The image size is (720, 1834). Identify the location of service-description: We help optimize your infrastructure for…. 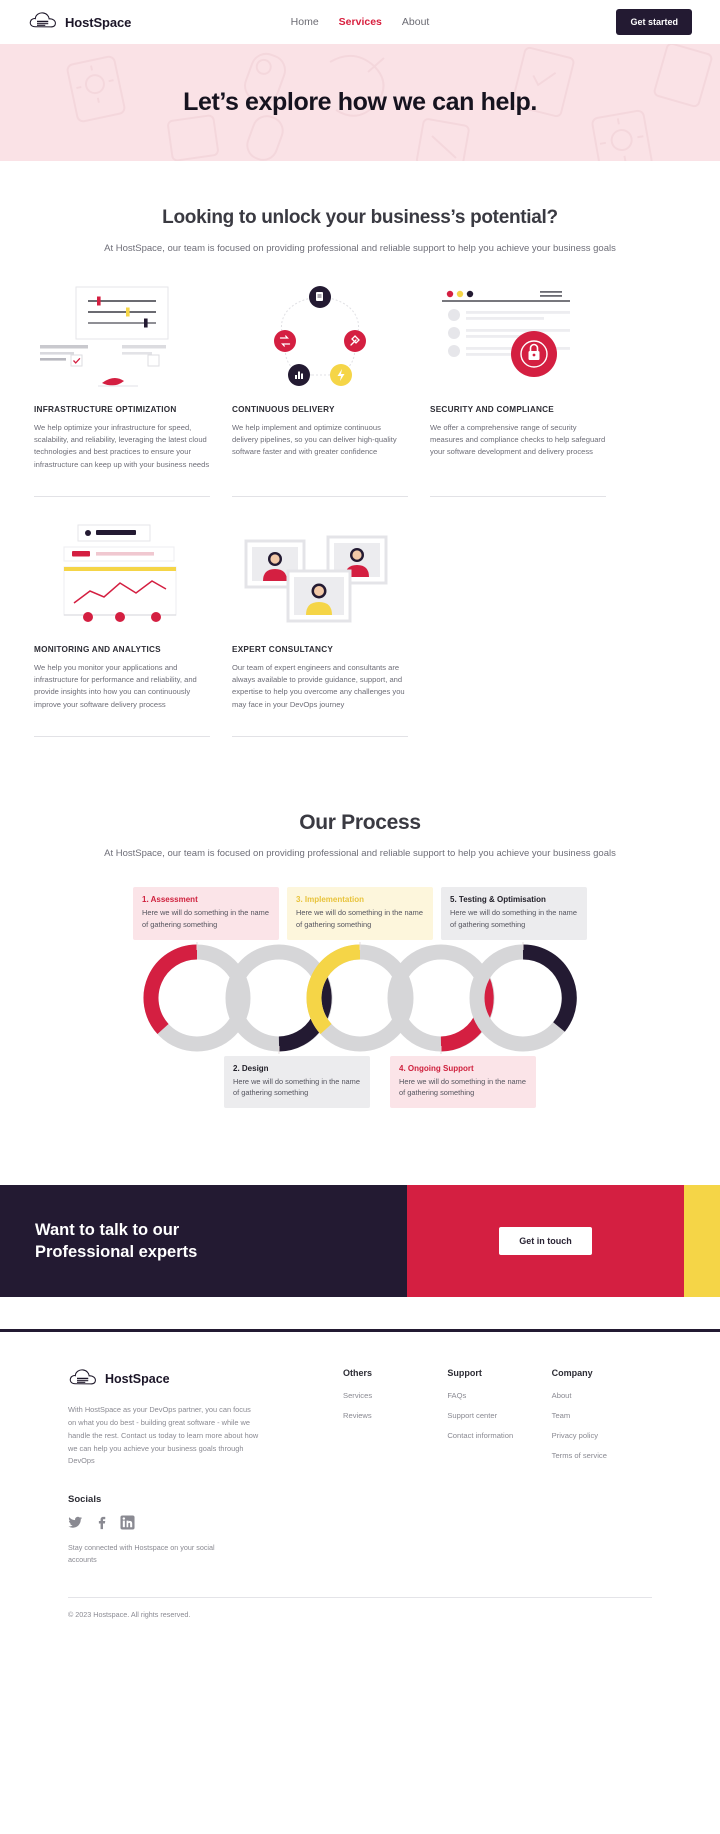
(122, 445).